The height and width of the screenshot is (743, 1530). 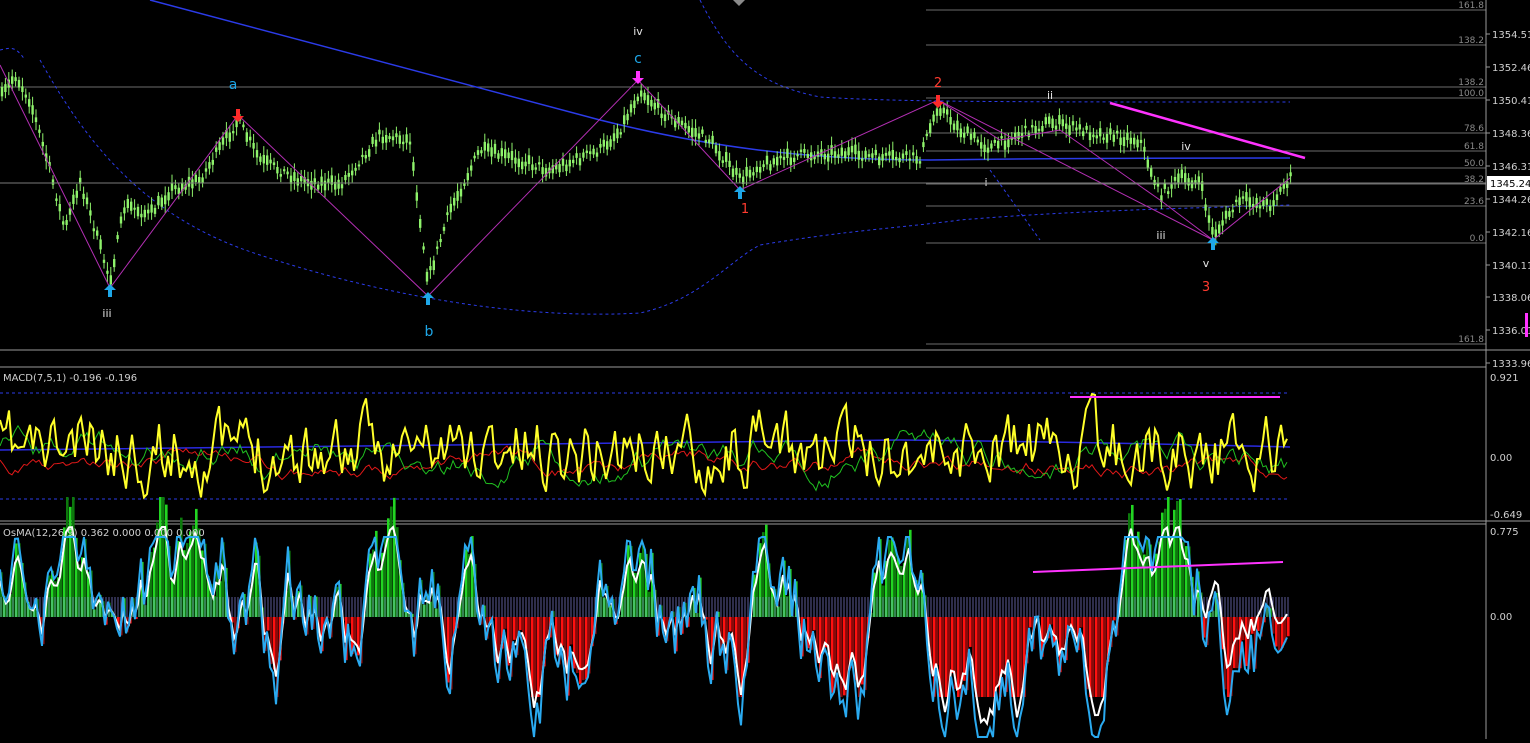 I want to click on wave-label: ii, so click(x=1050, y=95).